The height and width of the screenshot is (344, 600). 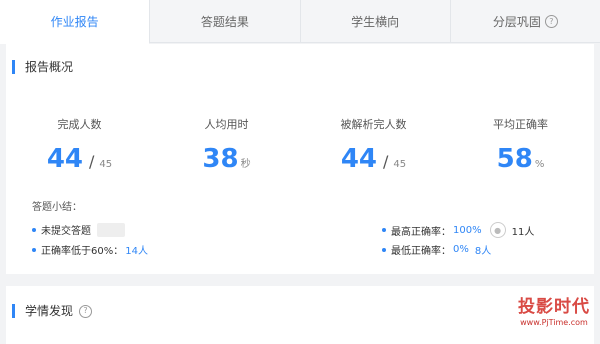 I want to click on tab-homework-report: 作业报告, so click(x=75, y=22).